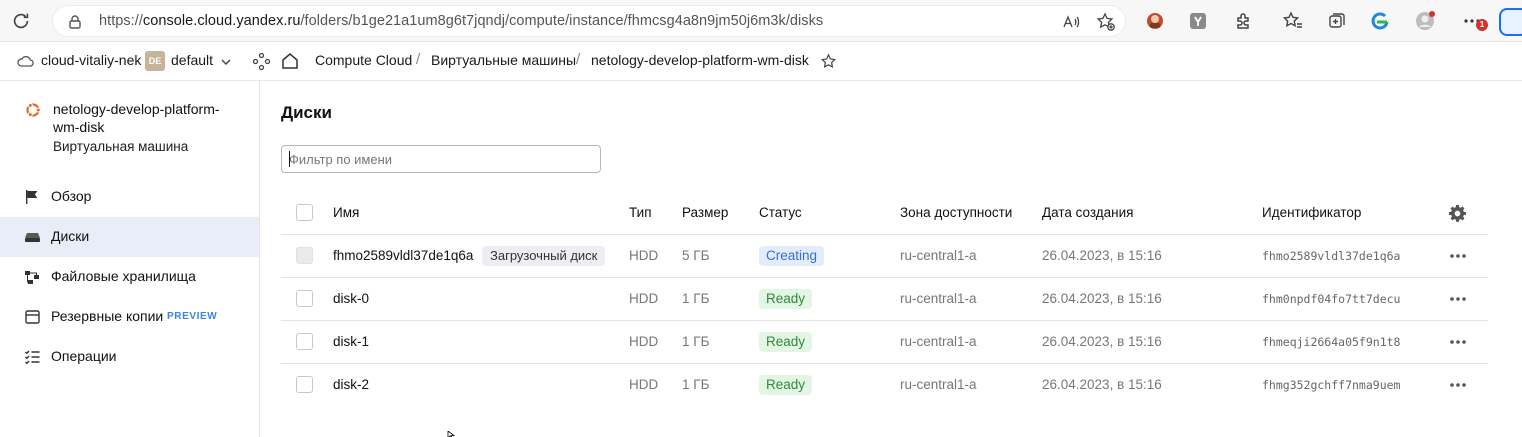 The height and width of the screenshot is (437, 1522). I want to click on favorites-icon, so click(1293, 21).